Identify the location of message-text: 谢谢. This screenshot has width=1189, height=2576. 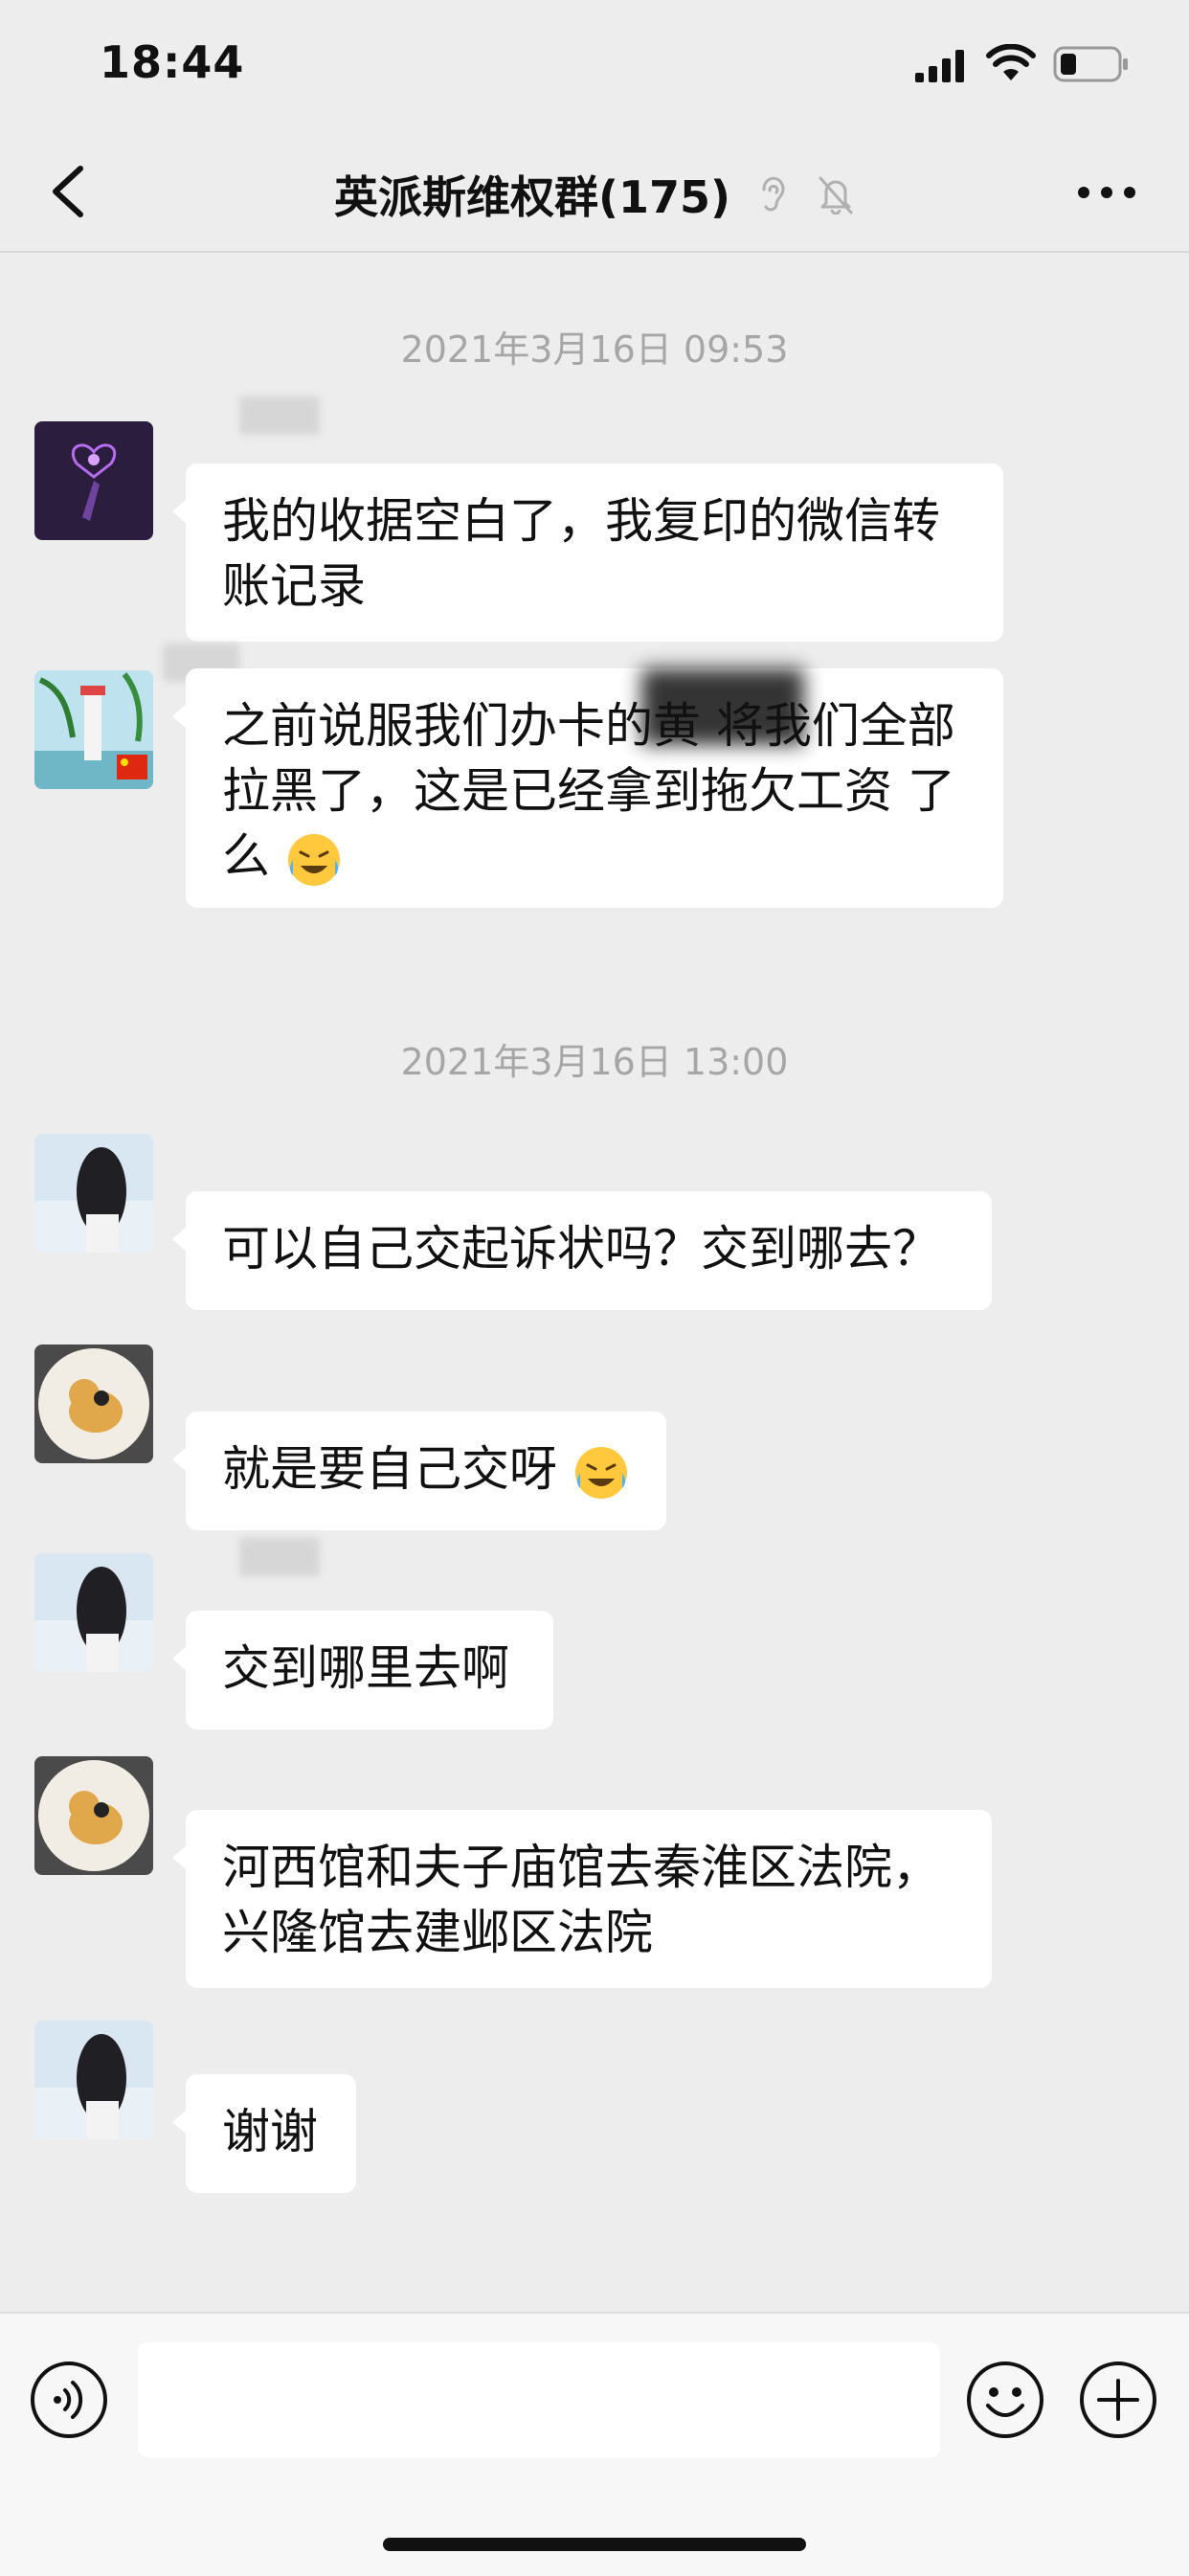
(270, 2131).